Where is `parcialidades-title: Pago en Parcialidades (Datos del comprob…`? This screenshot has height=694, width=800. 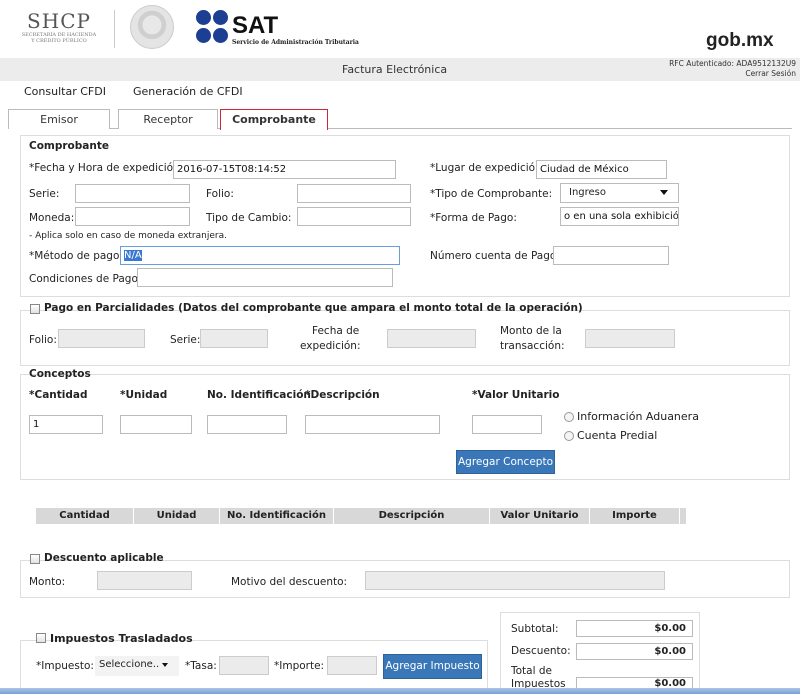
parcialidades-title: Pago en Parcialidades (Datos del comprob… is located at coordinates (313, 308).